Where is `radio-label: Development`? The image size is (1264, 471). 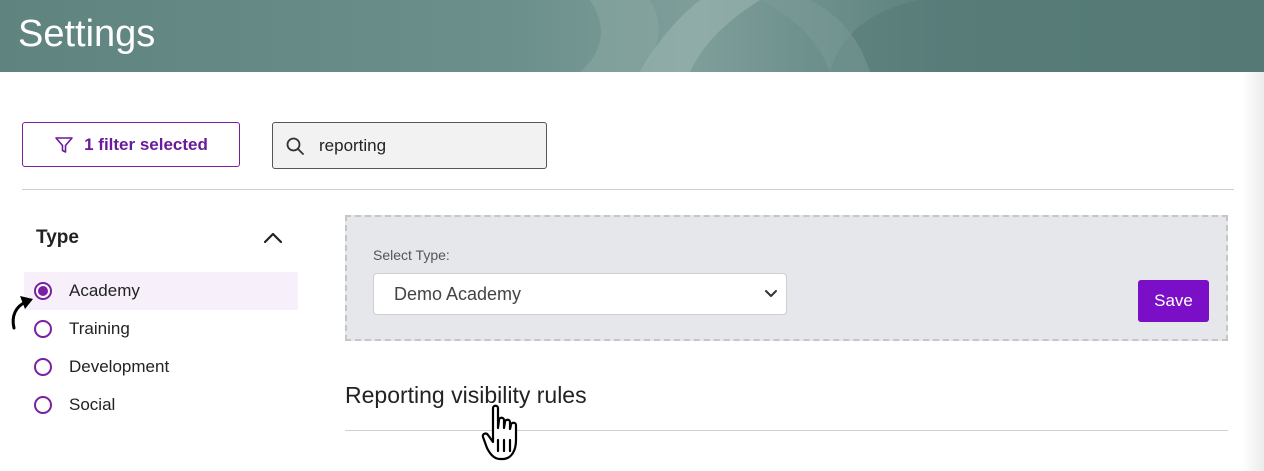
radio-label: Development is located at coordinates (119, 366).